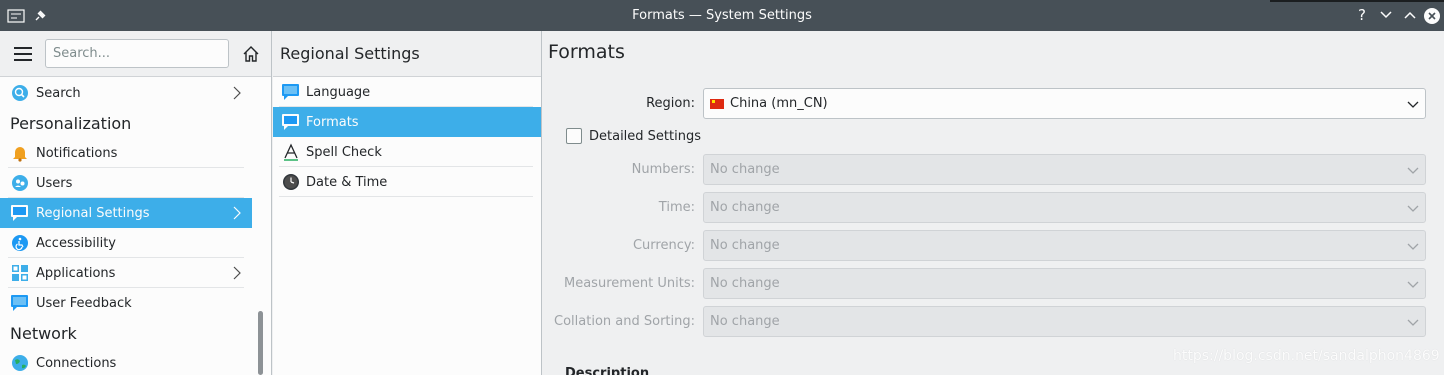  Describe the element at coordinates (251, 54) in the screenshot. I see `home-icon` at that location.